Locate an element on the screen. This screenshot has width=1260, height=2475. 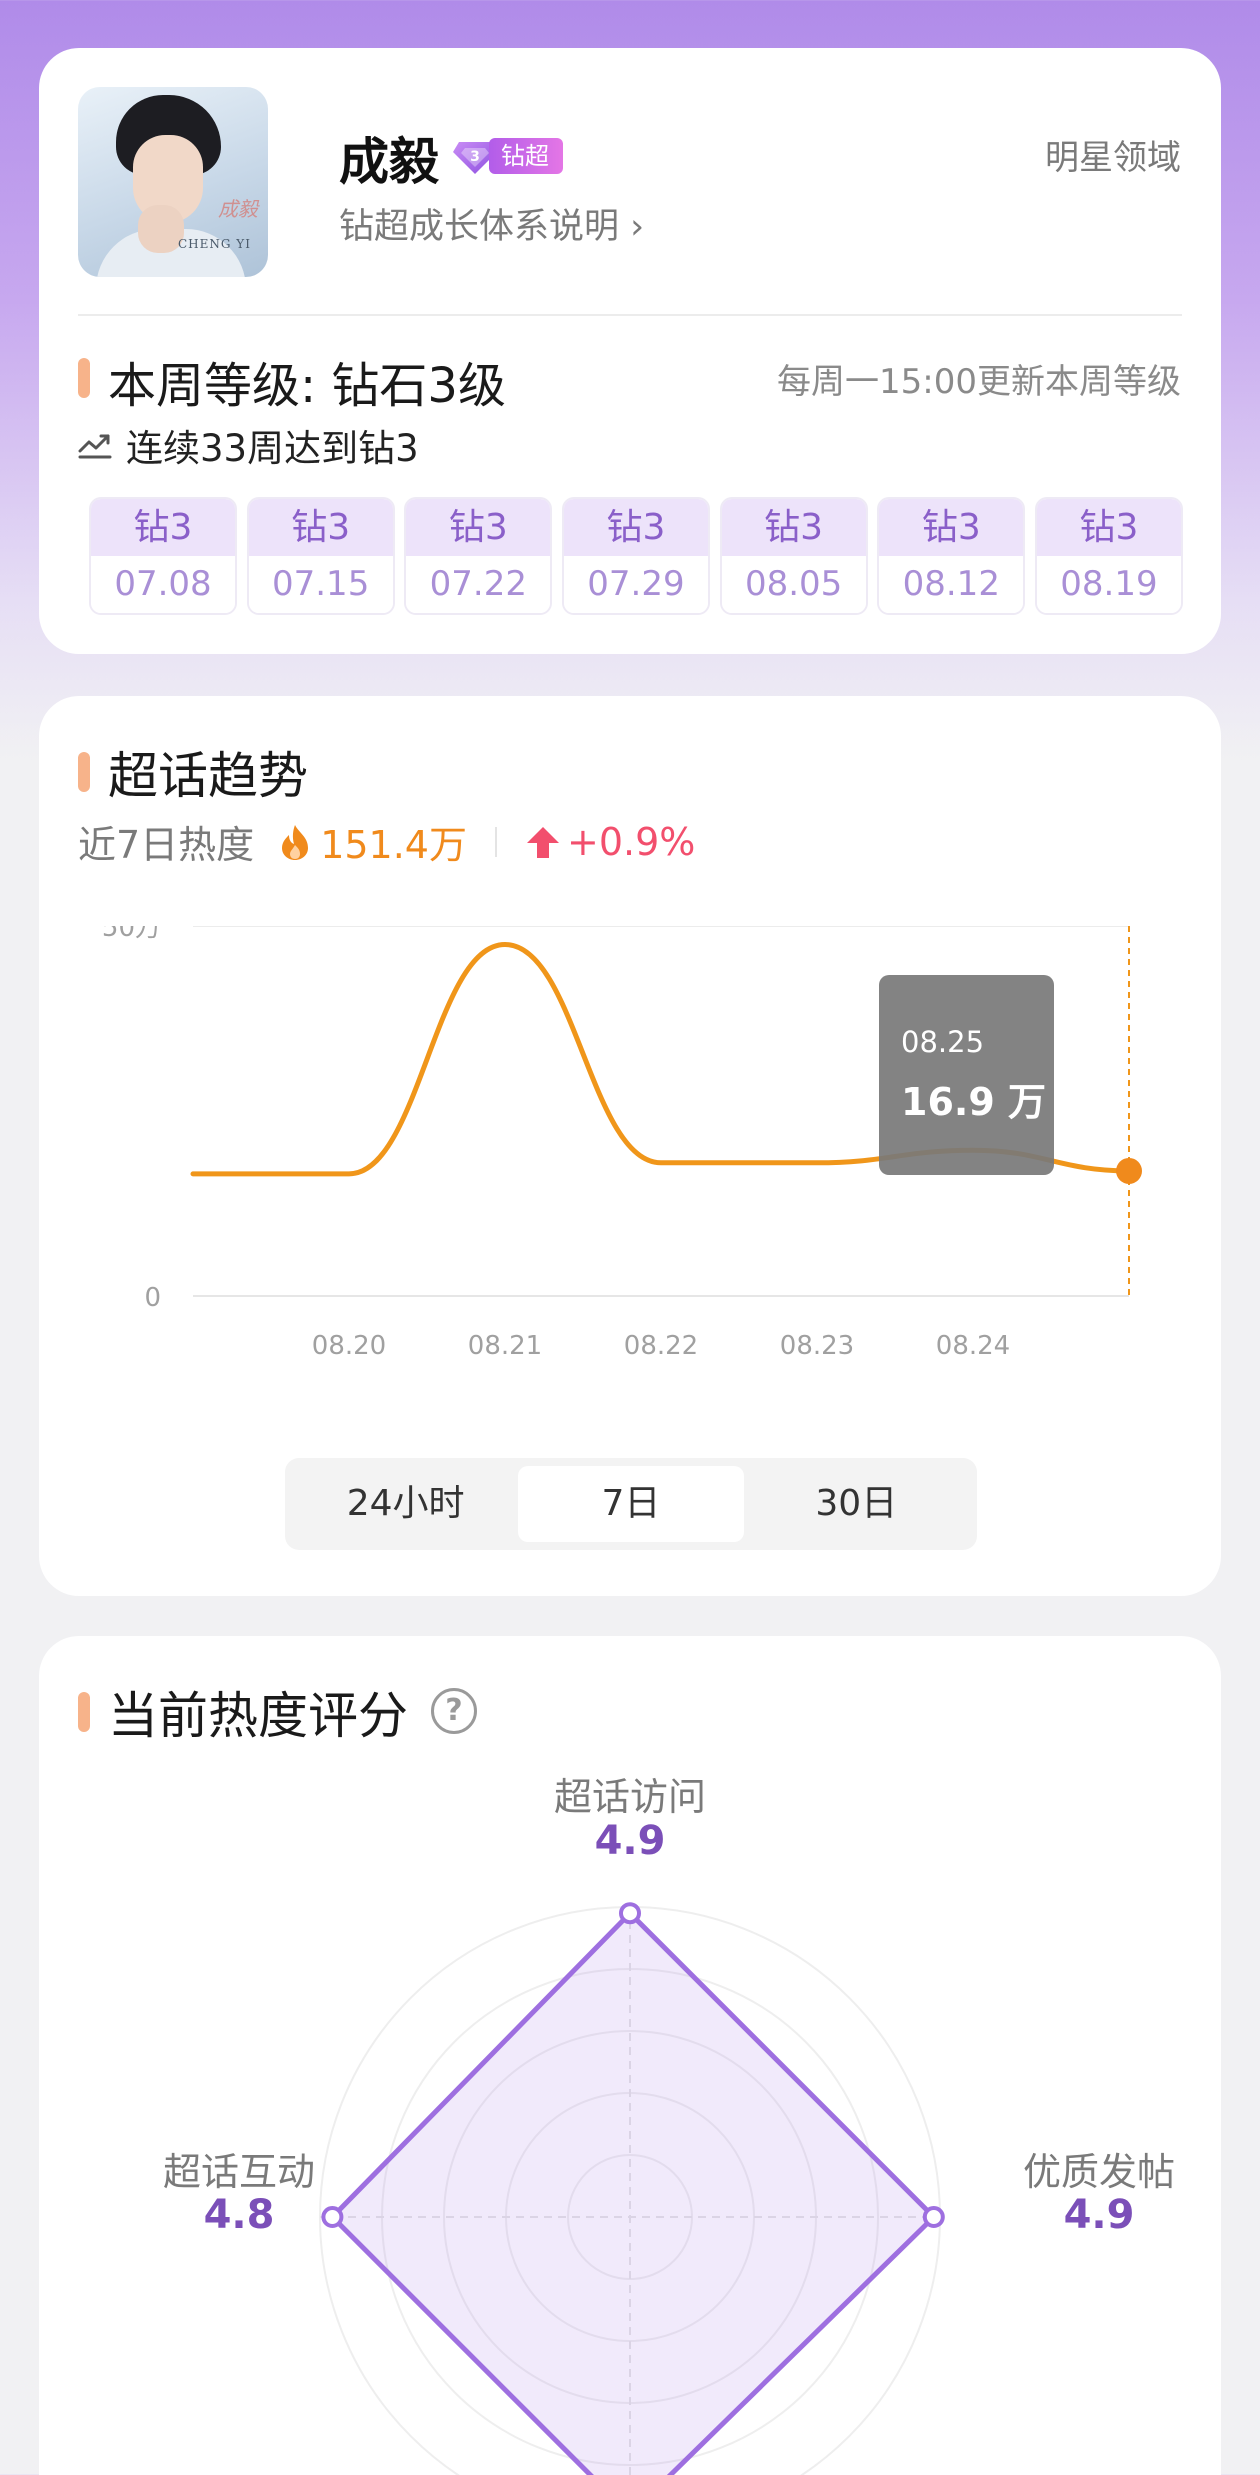
diamond-super-badge: 3 钻超 is located at coordinates (508, 156).